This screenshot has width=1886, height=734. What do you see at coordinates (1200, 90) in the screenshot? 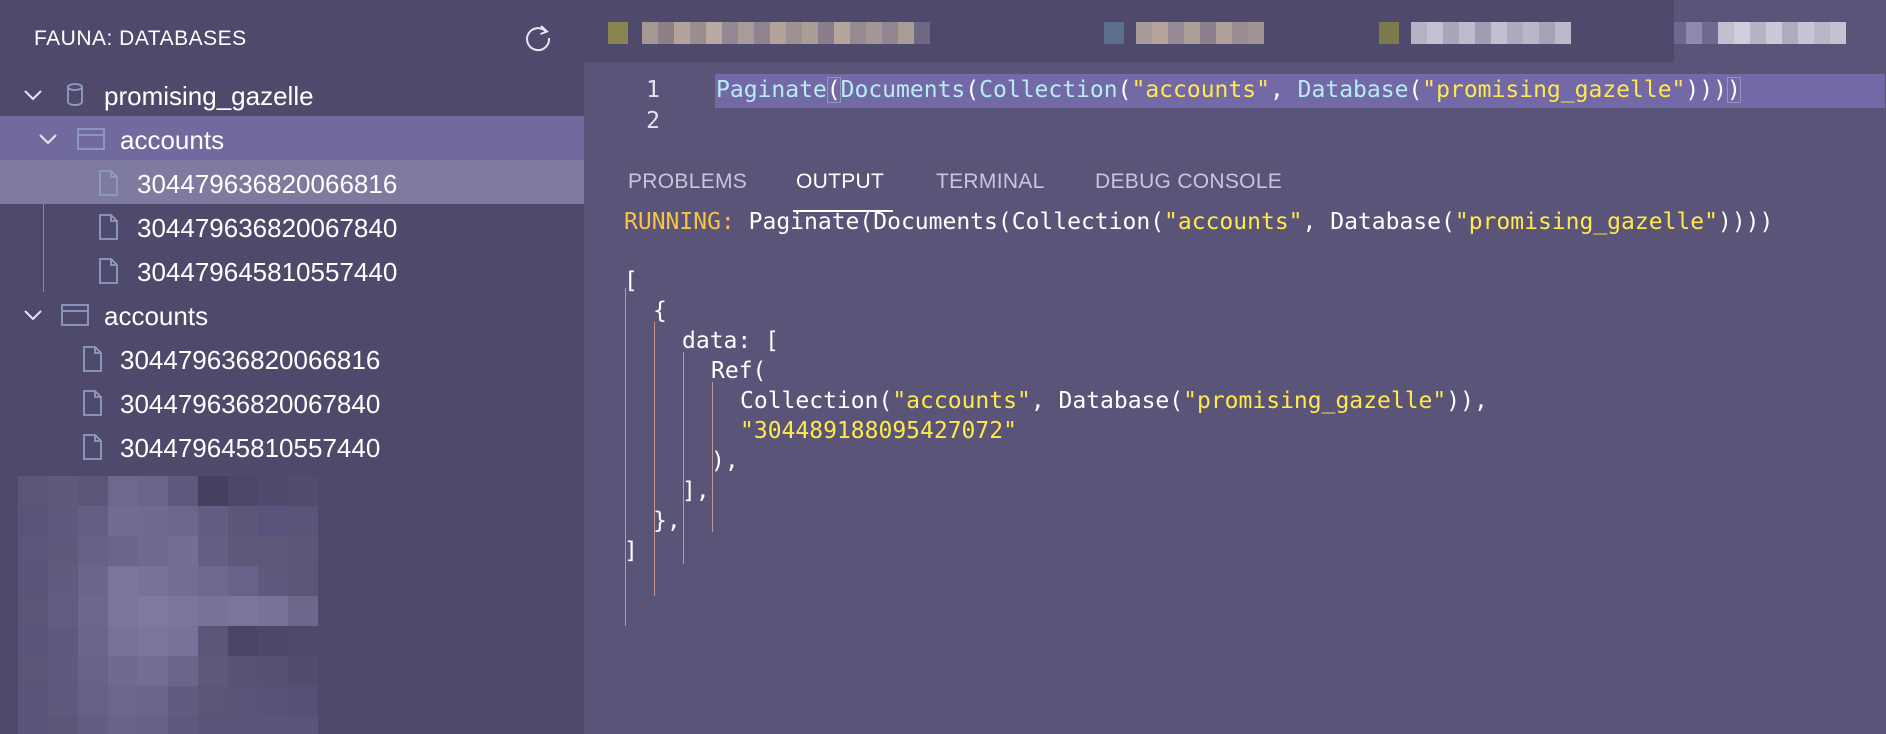
I see `code-token: "accounts"` at bounding box center [1200, 90].